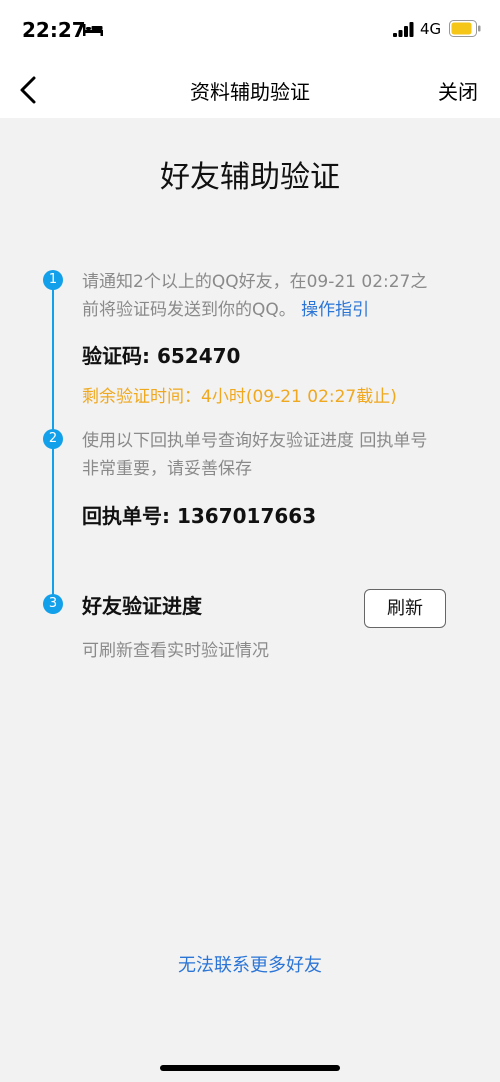 The width and height of the screenshot is (500, 1082). I want to click on step-1-instruction: 请通知2个以上的QQ好友，在09-21 02:27之前将验证码发送到你的QQ。, so click(255, 296).